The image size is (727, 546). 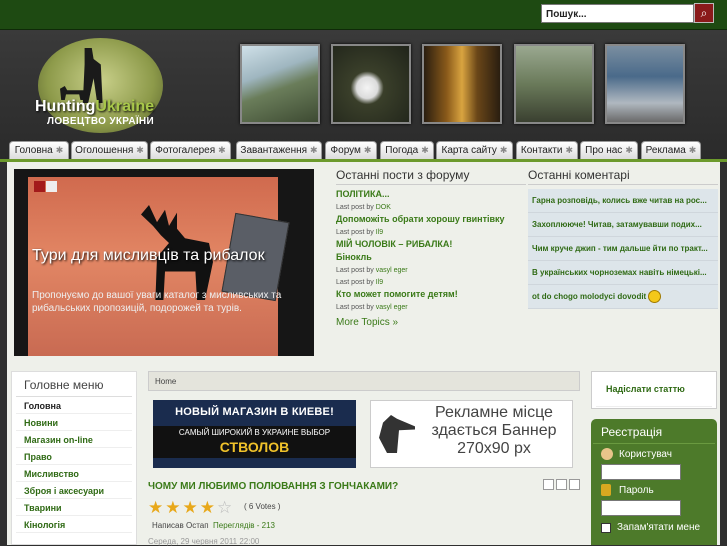 What do you see at coordinates (471, 434) in the screenshot?
I see `banner-ad-space: Рекламне місце здається Баннер 270x90 px` at bounding box center [471, 434].